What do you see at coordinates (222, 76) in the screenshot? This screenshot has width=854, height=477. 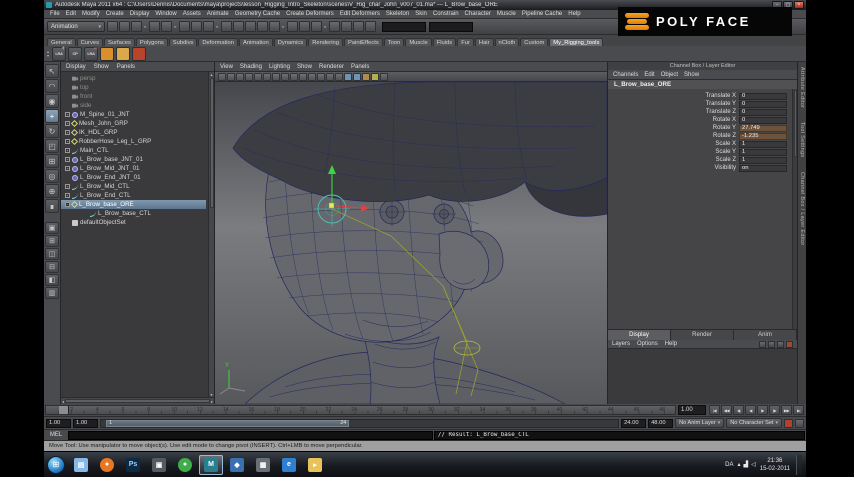 I see `select-camera-icon` at bounding box center [222, 76].